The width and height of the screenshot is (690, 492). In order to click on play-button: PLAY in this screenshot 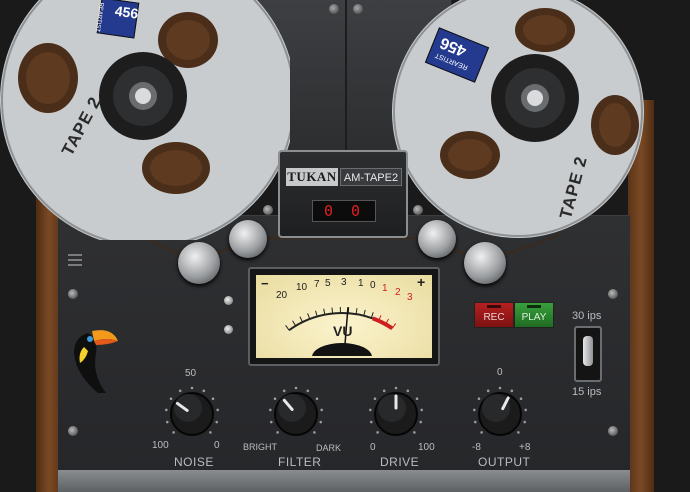, I will do `click(534, 315)`.